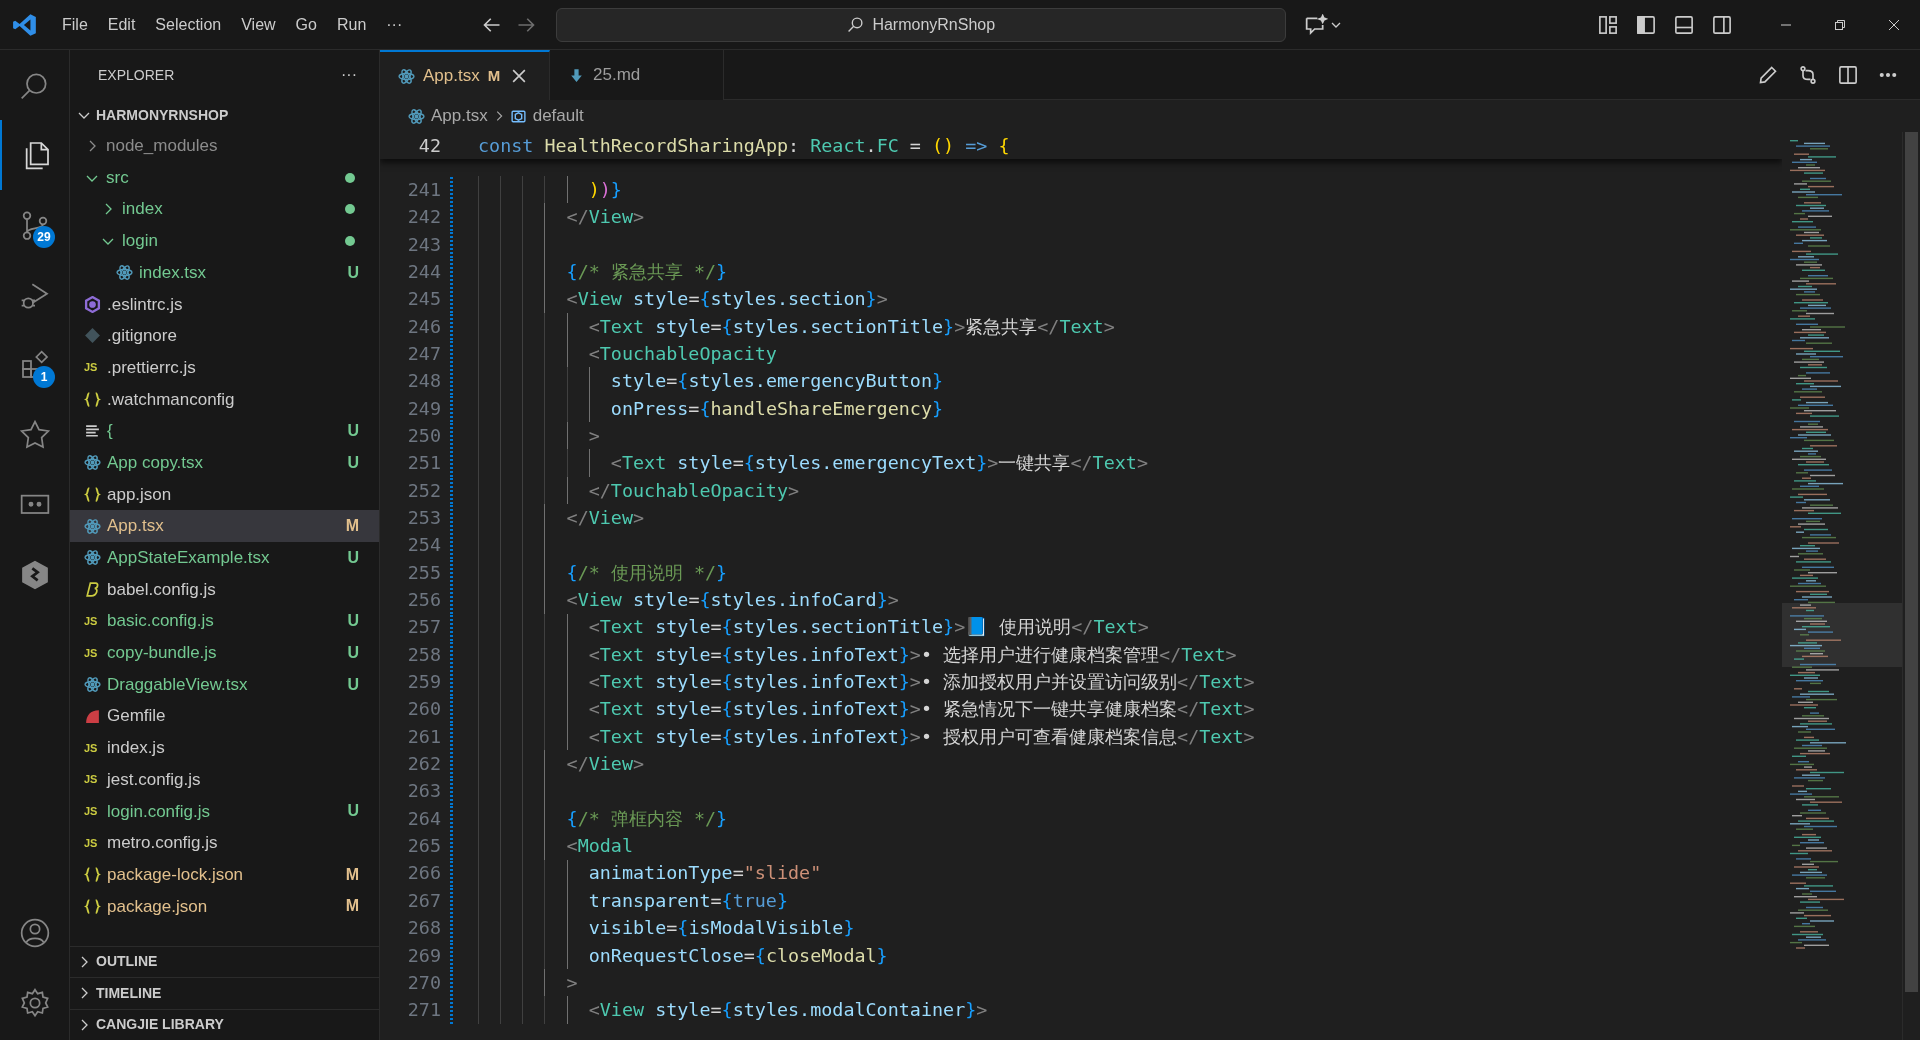 The height and width of the screenshot is (1040, 1920). What do you see at coordinates (518, 116) in the screenshot?
I see `cube-icon` at bounding box center [518, 116].